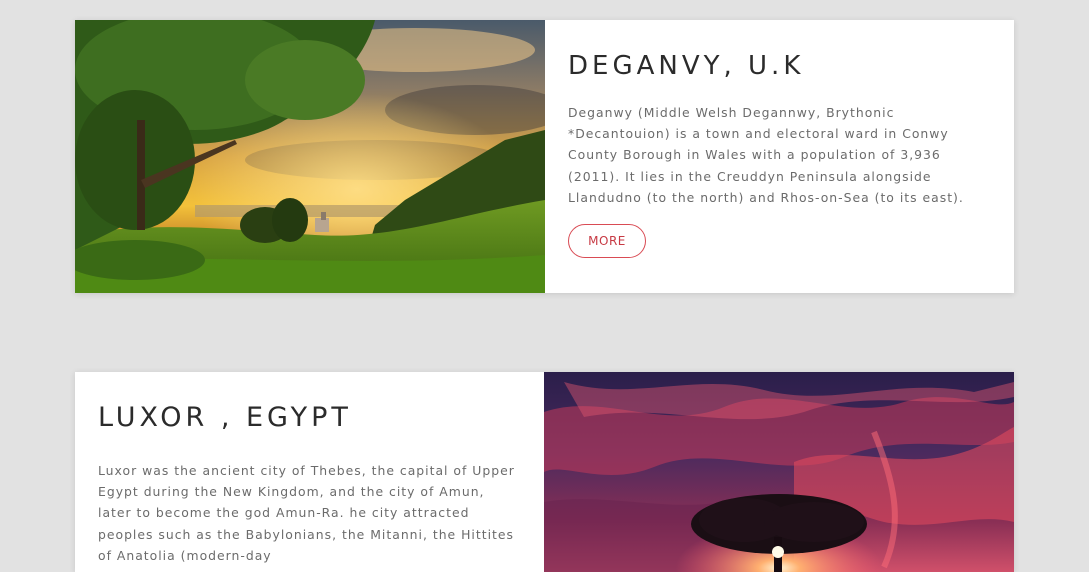 The height and width of the screenshot is (572, 1089). What do you see at coordinates (225, 417) in the screenshot?
I see `card-title: LUXOR , EGYPT` at bounding box center [225, 417].